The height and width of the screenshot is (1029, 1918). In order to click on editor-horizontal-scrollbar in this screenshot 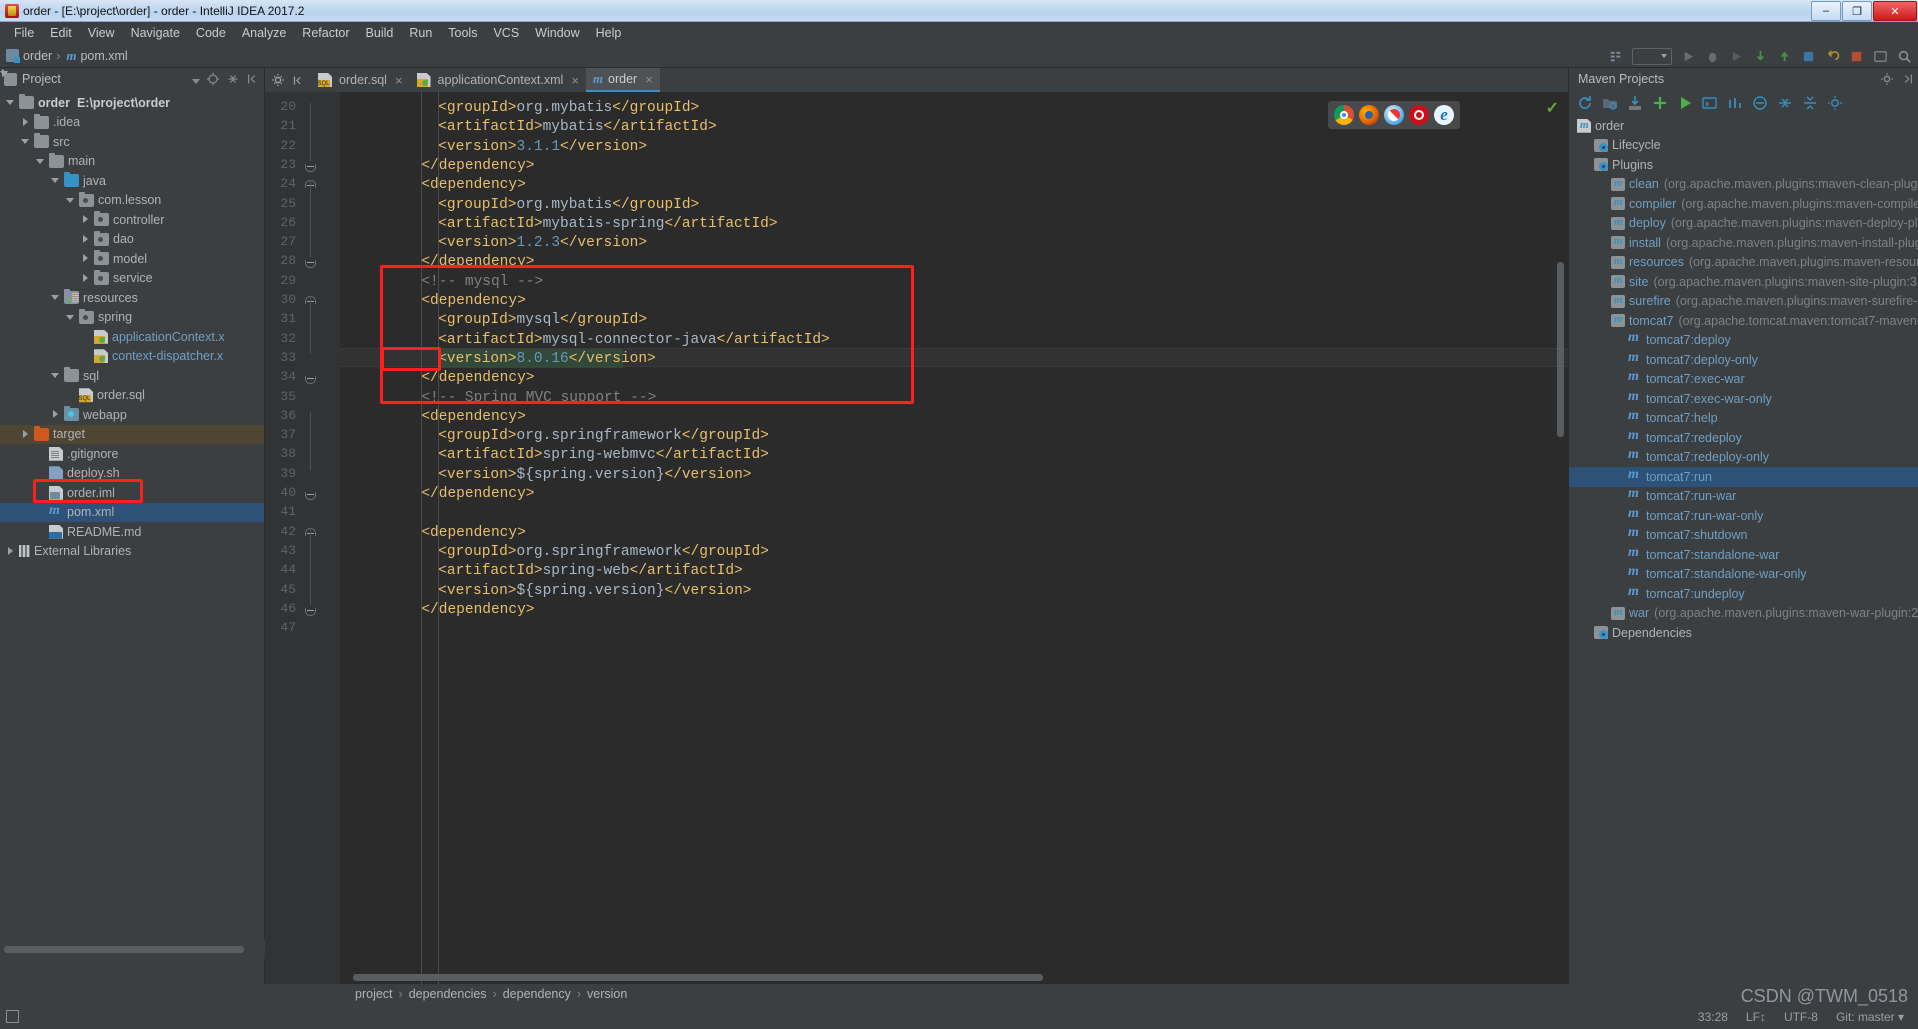, I will do `click(698, 977)`.